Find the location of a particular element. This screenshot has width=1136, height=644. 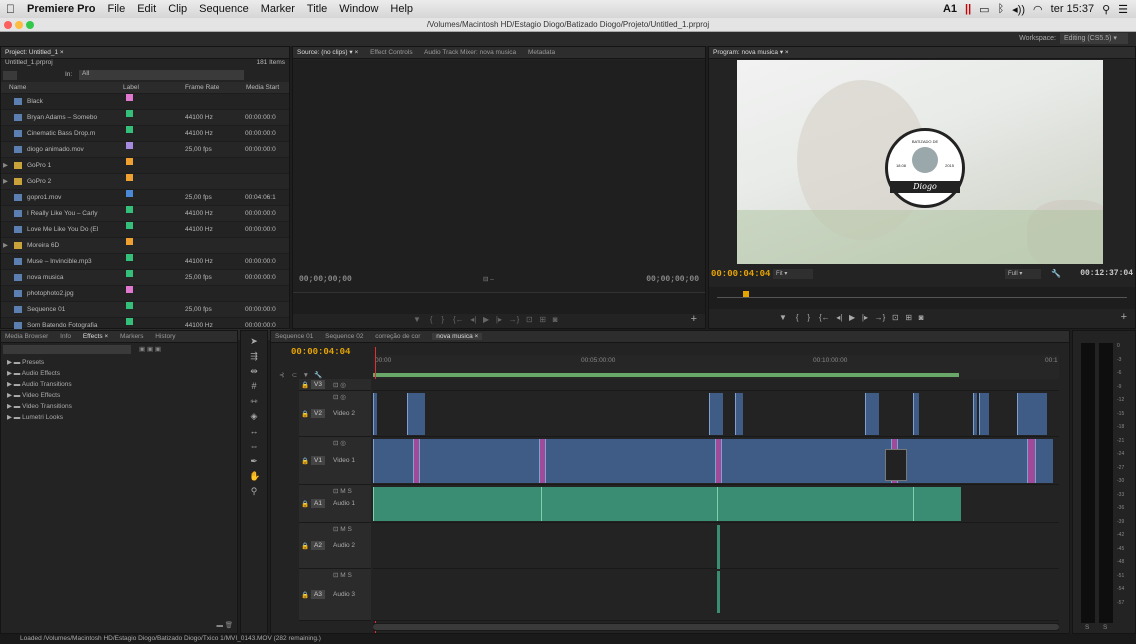

wifi-icon: ◠ is located at coordinates (1038, 9).